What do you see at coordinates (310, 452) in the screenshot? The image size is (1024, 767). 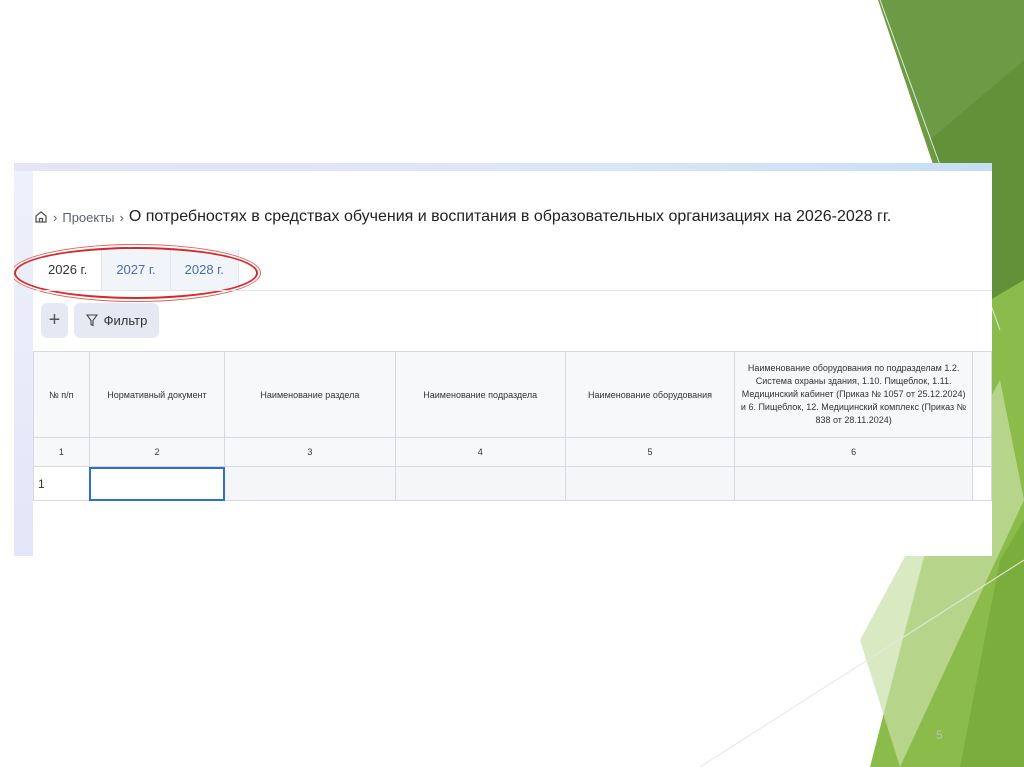 I see `column-number: 3` at bounding box center [310, 452].